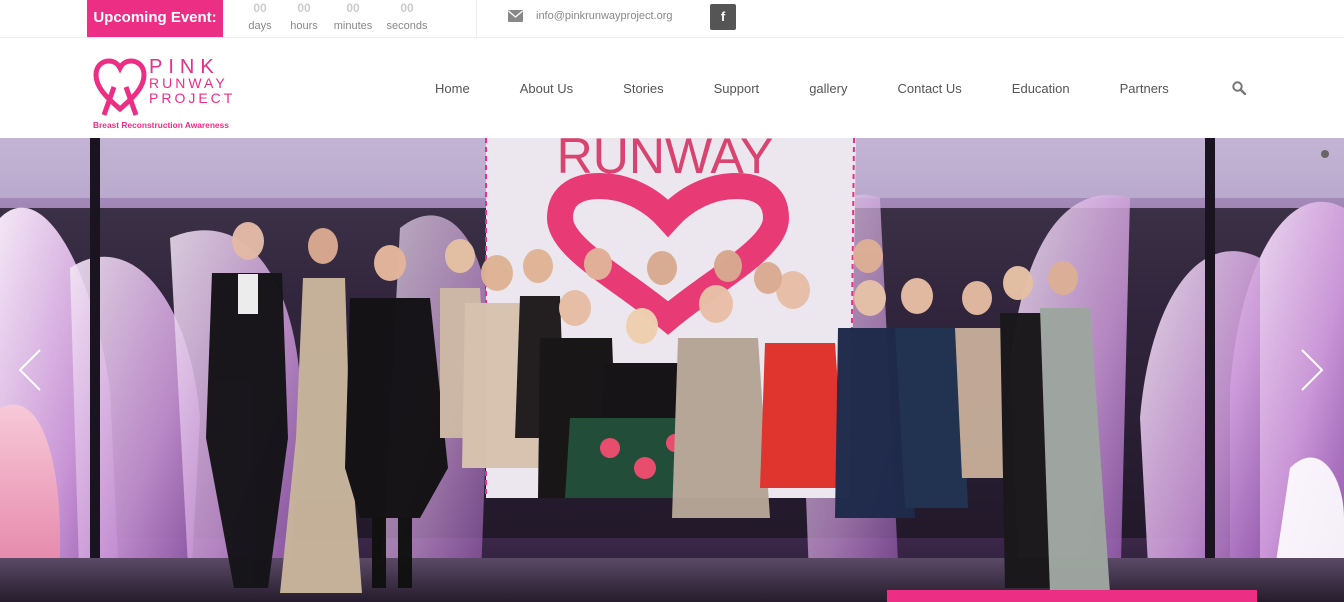 The image size is (1344, 602). I want to click on chevron-left-icon, so click(30, 370).